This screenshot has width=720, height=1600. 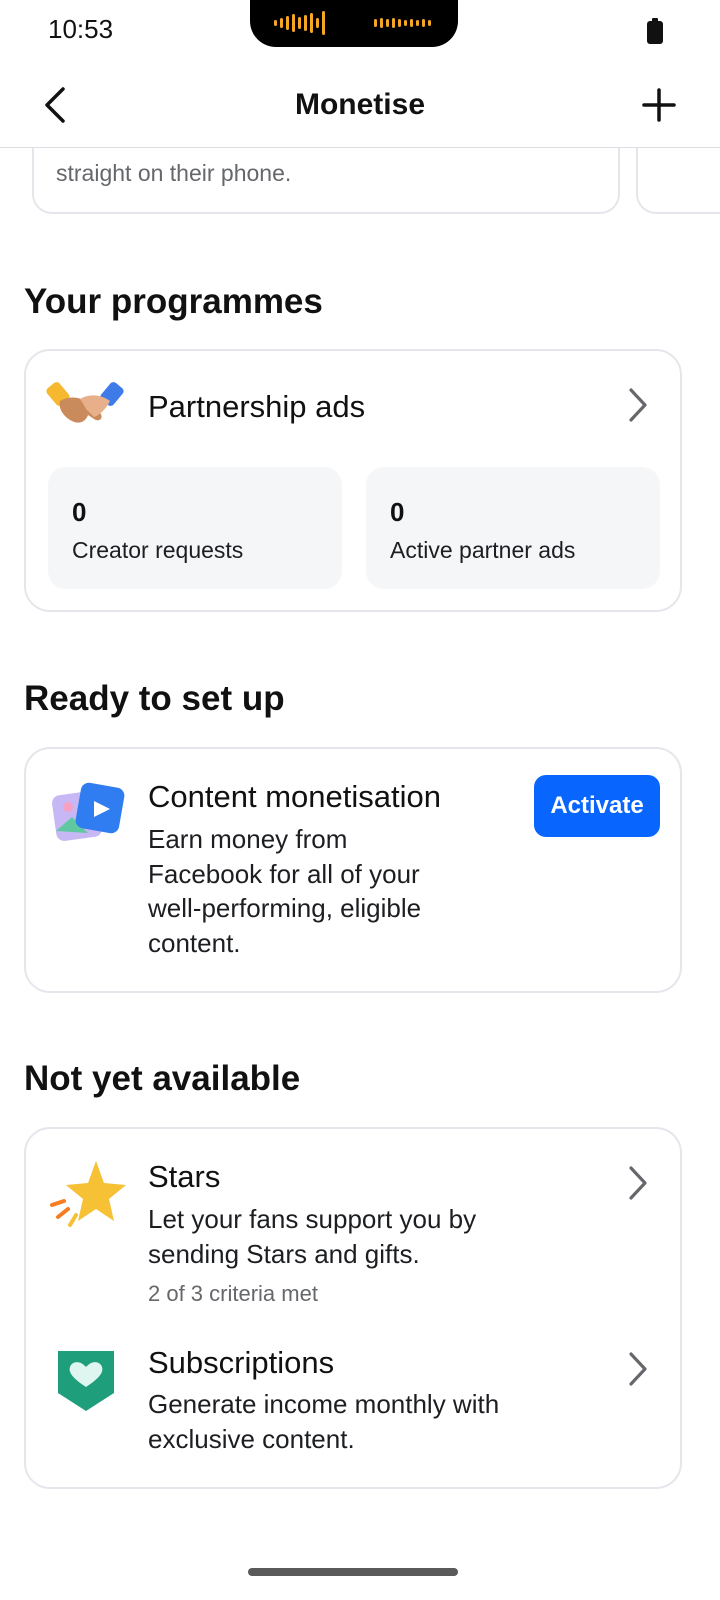 What do you see at coordinates (173, 301) in the screenshot?
I see `section-title-your-programmes: Your programmes` at bounding box center [173, 301].